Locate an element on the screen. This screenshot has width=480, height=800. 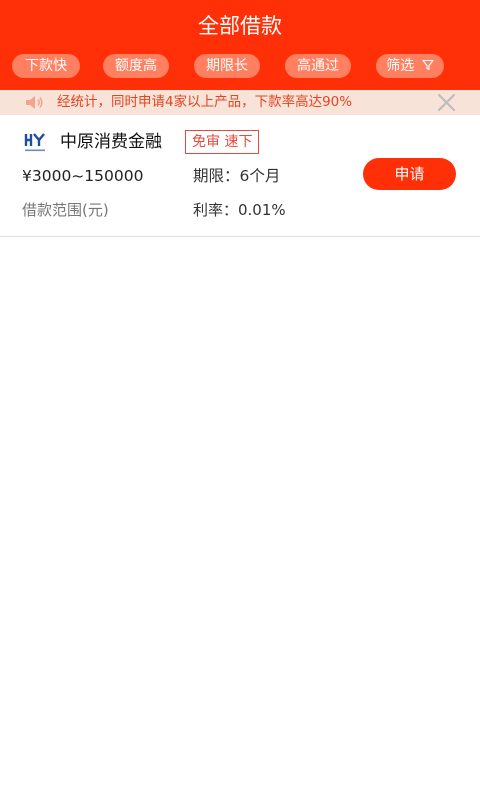
filter-label: 额度高 is located at coordinates (136, 66).